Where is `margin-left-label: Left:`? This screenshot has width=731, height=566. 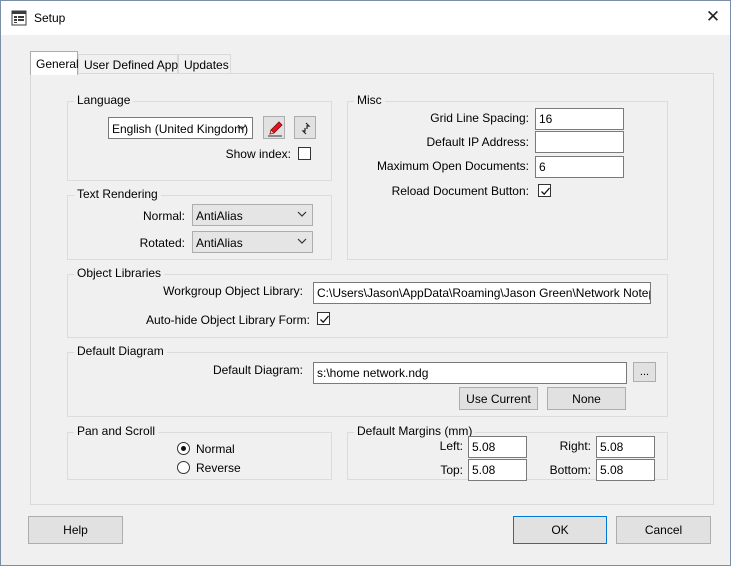 margin-left-label: Left: is located at coordinates (451, 446).